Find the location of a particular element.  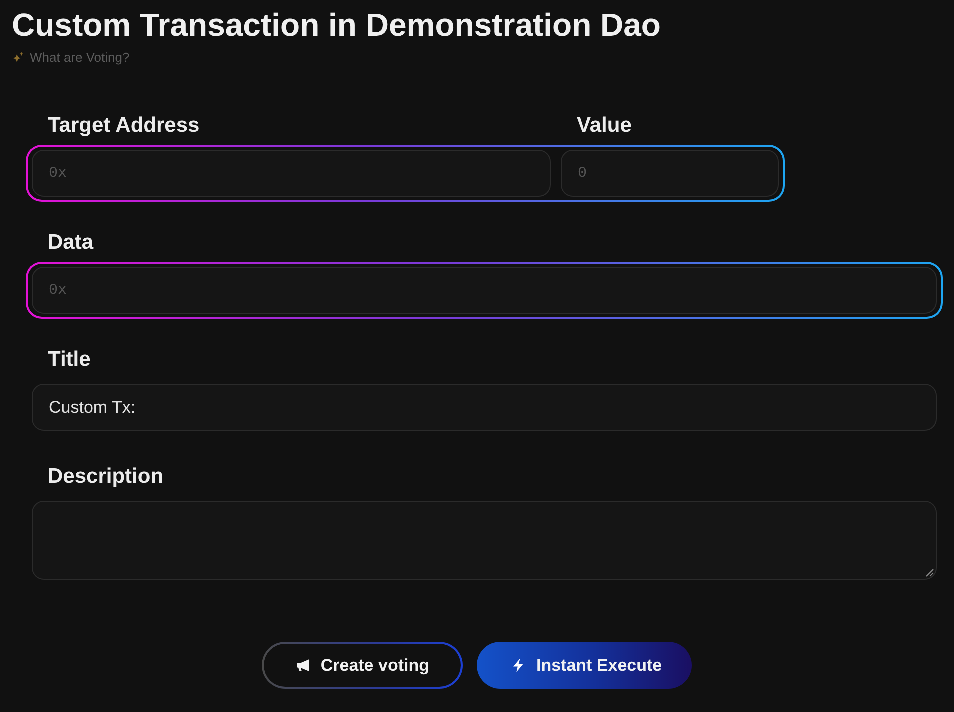

field-label: Target Address is located at coordinates (124, 126).